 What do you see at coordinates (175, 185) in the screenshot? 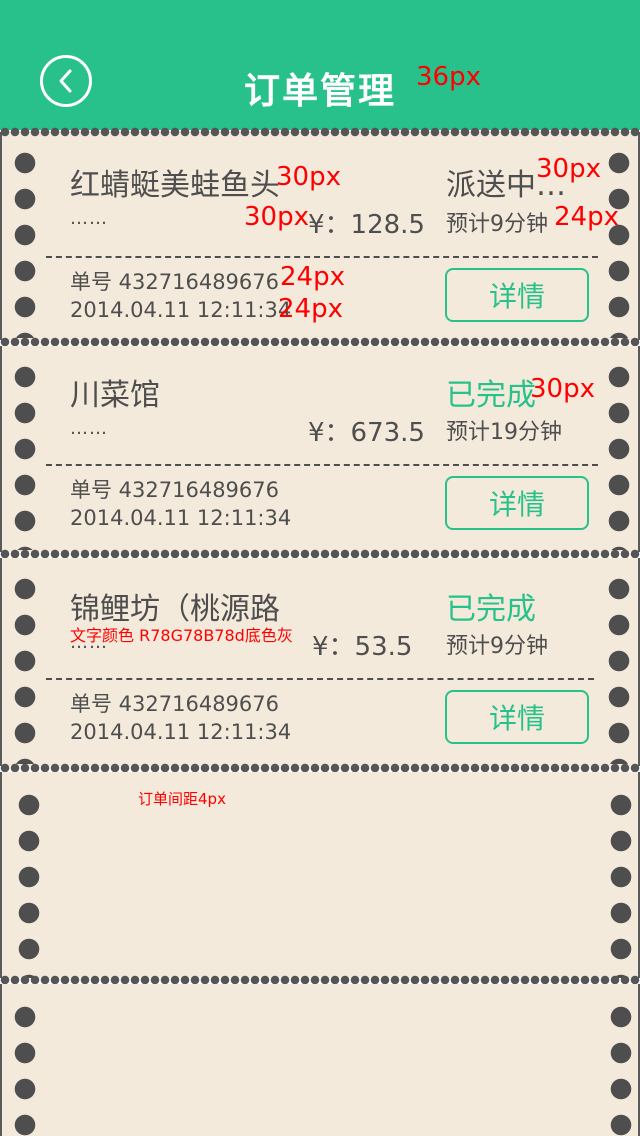
I see `shop-name: 红蜻蜓美蛙鱼头` at bounding box center [175, 185].